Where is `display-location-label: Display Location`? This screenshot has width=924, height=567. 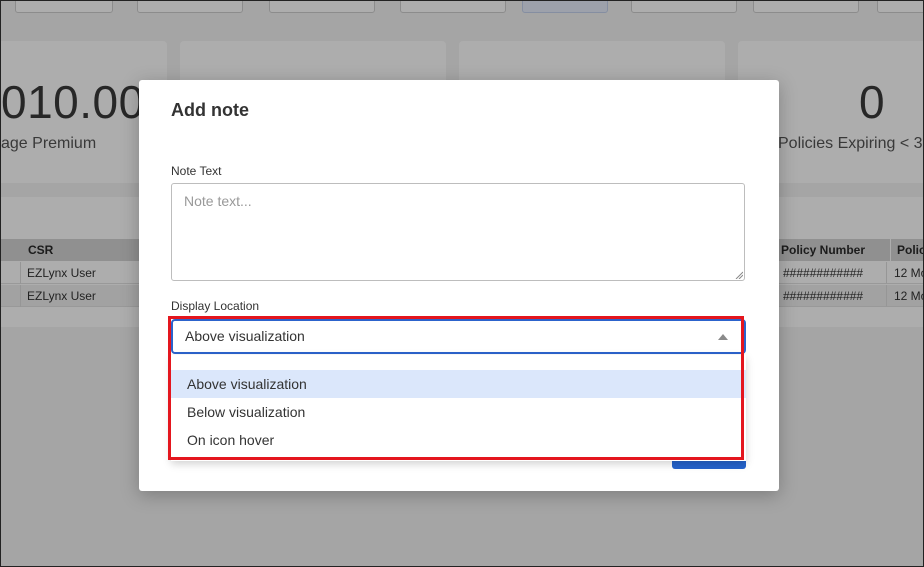
display-location-label: Display Location is located at coordinates (215, 306).